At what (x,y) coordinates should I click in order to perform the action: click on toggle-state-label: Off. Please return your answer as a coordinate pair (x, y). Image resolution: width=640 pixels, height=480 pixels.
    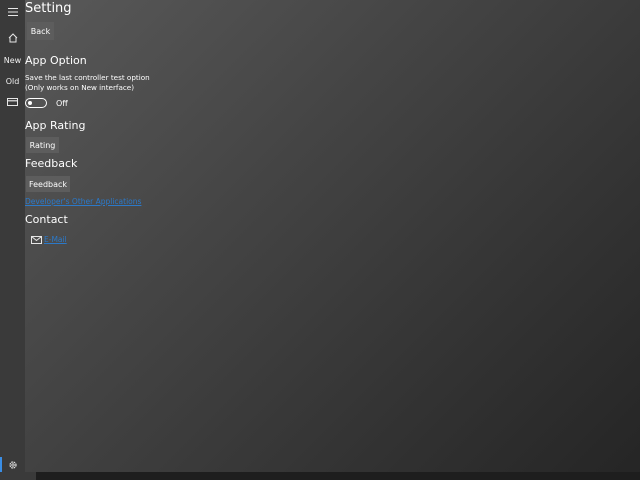
    Looking at the image, I should click on (62, 103).